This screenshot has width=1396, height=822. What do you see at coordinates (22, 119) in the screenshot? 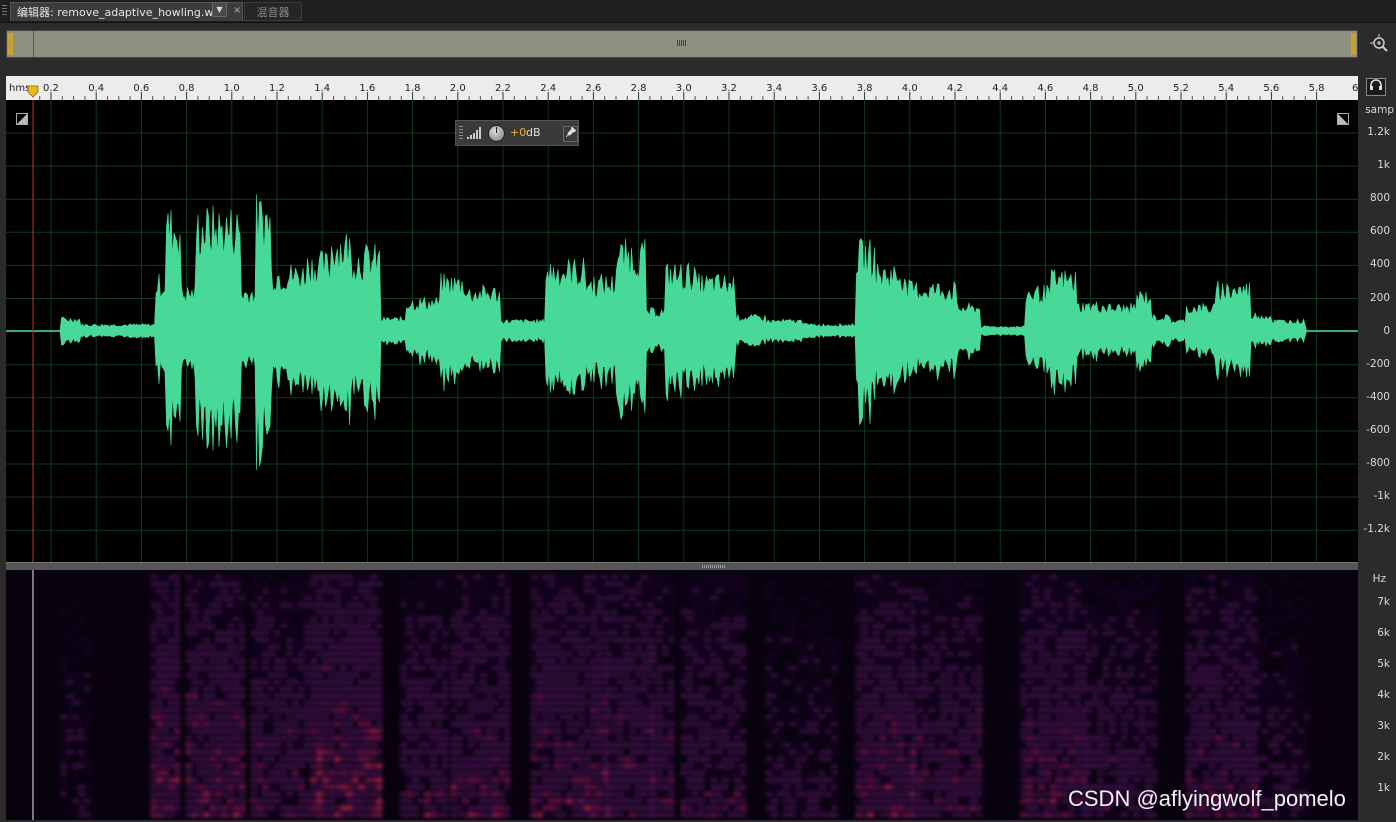
I see `fade-in-handle` at bounding box center [22, 119].